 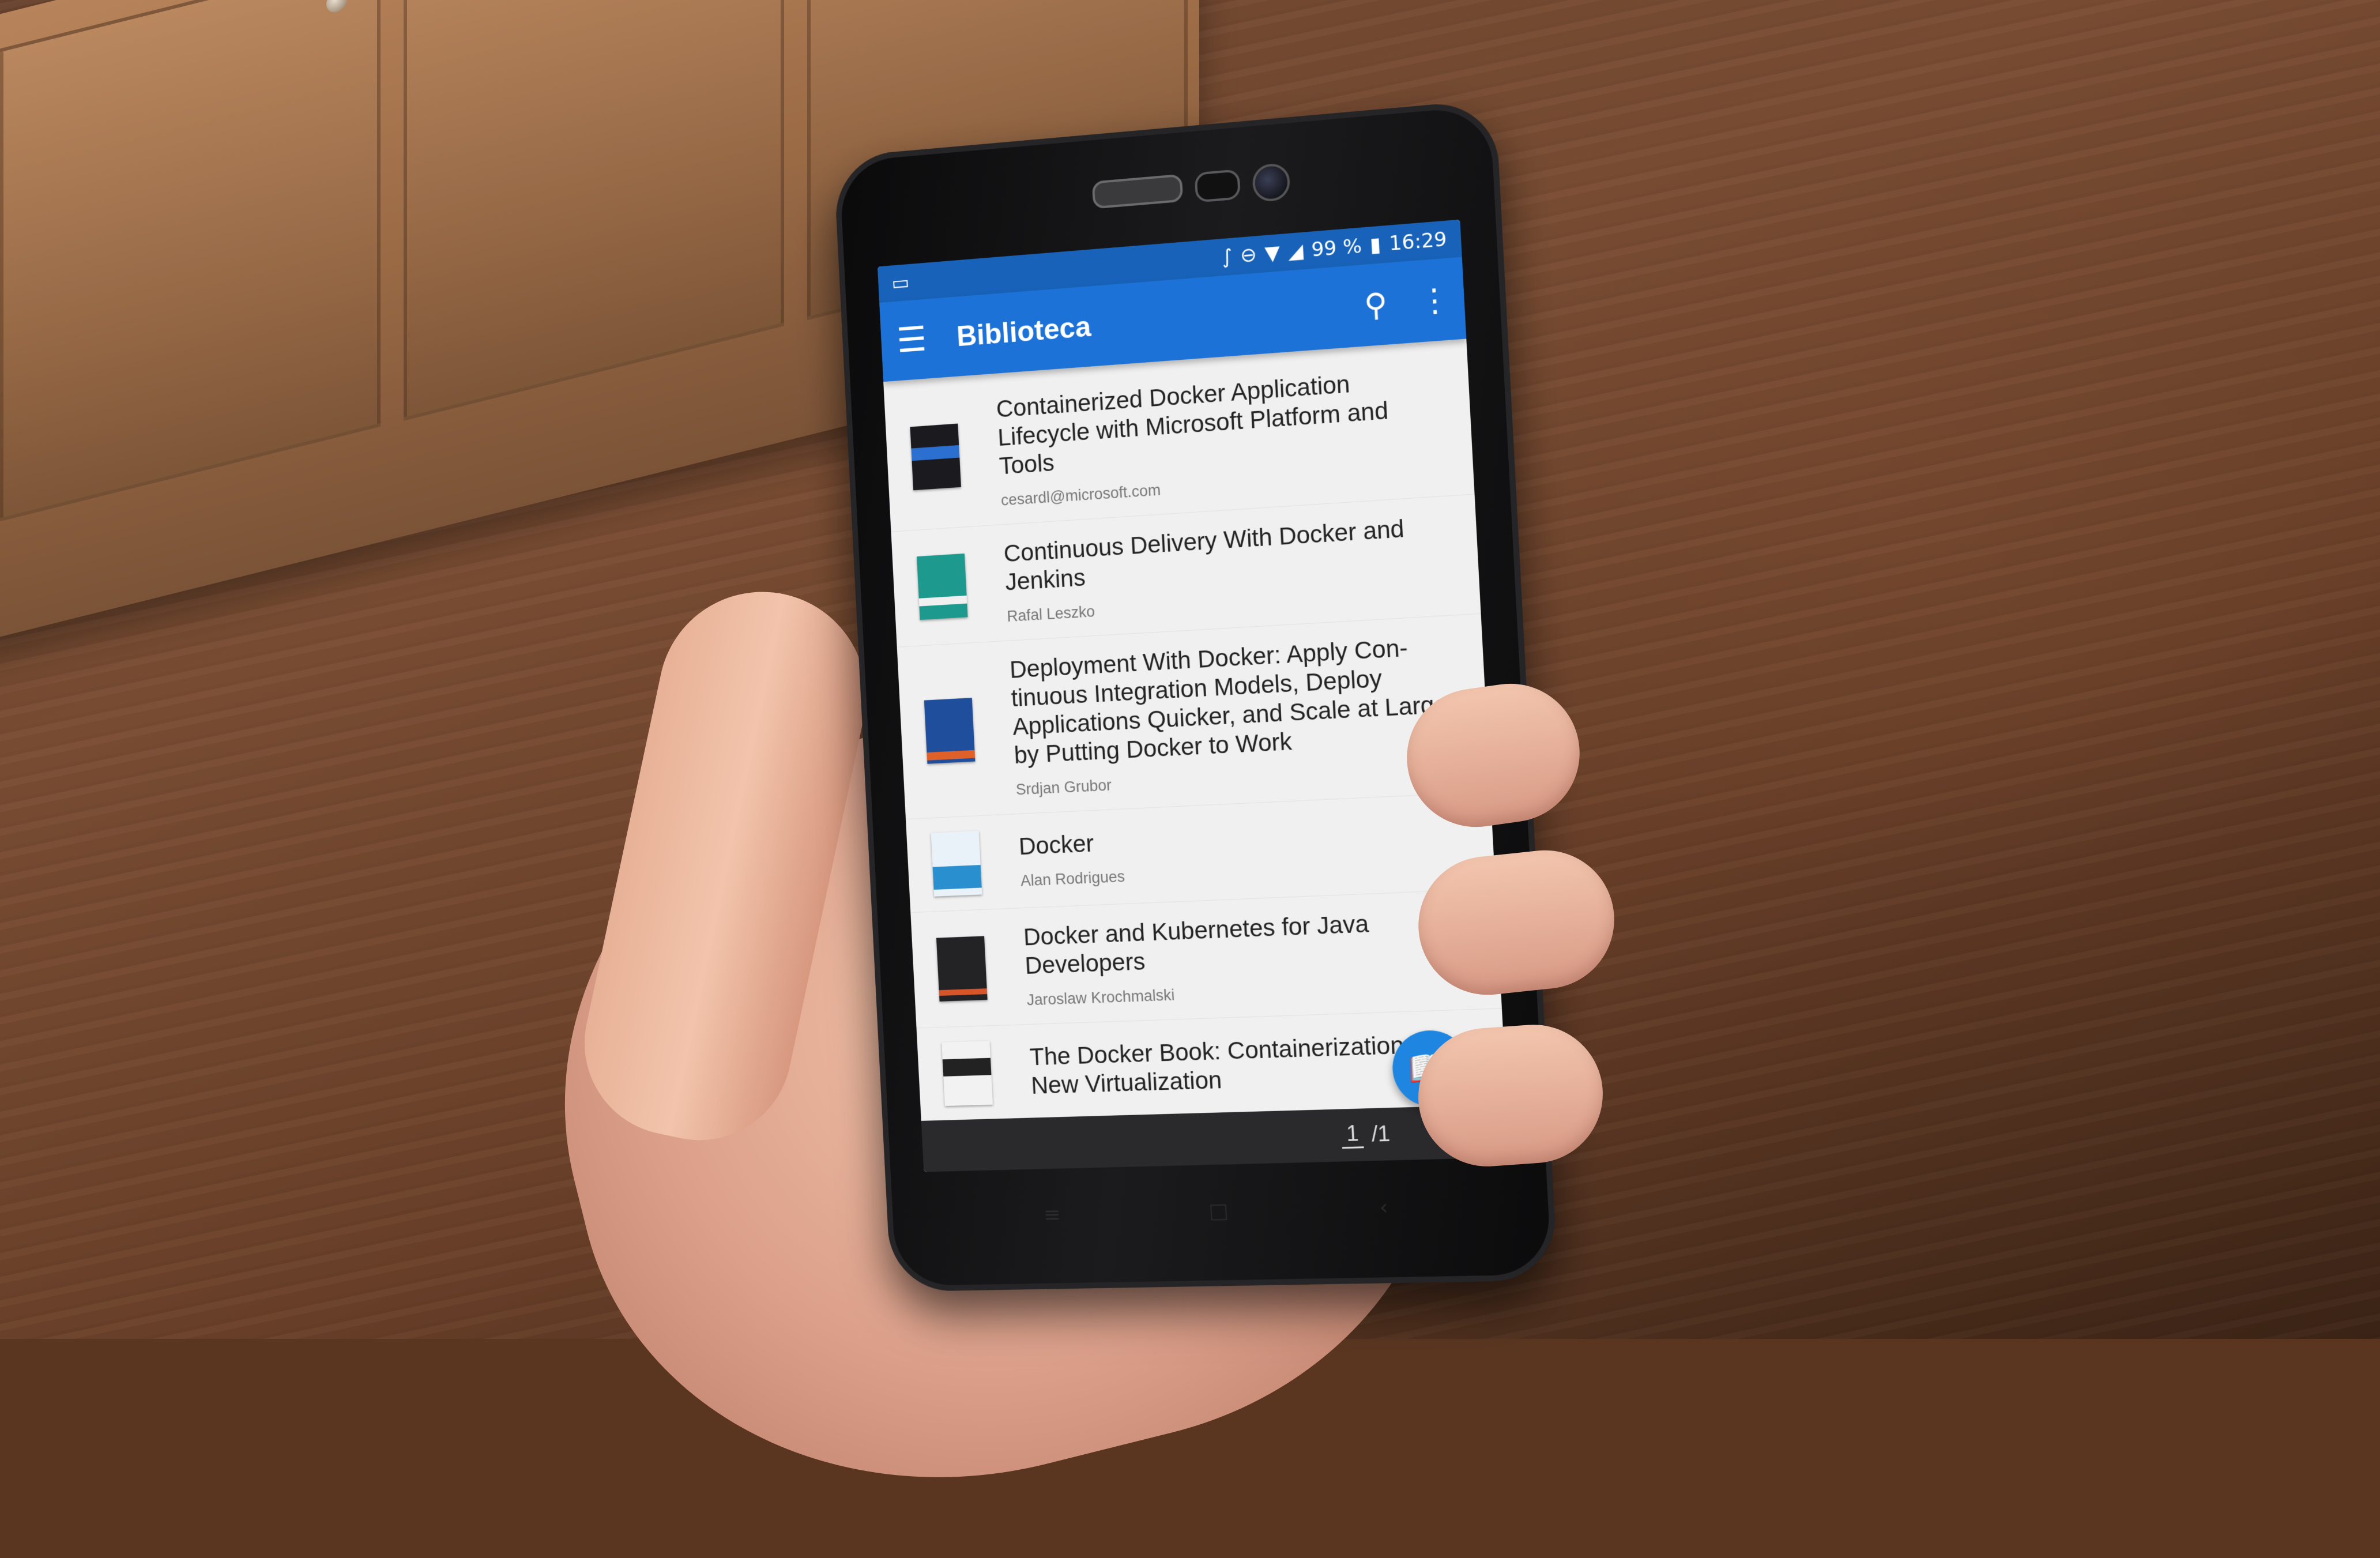 What do you see at coordinates (1227, 257) in the screenshot?
I see `bluetooth-icon: ∫` at bounding box center [1227, 257].